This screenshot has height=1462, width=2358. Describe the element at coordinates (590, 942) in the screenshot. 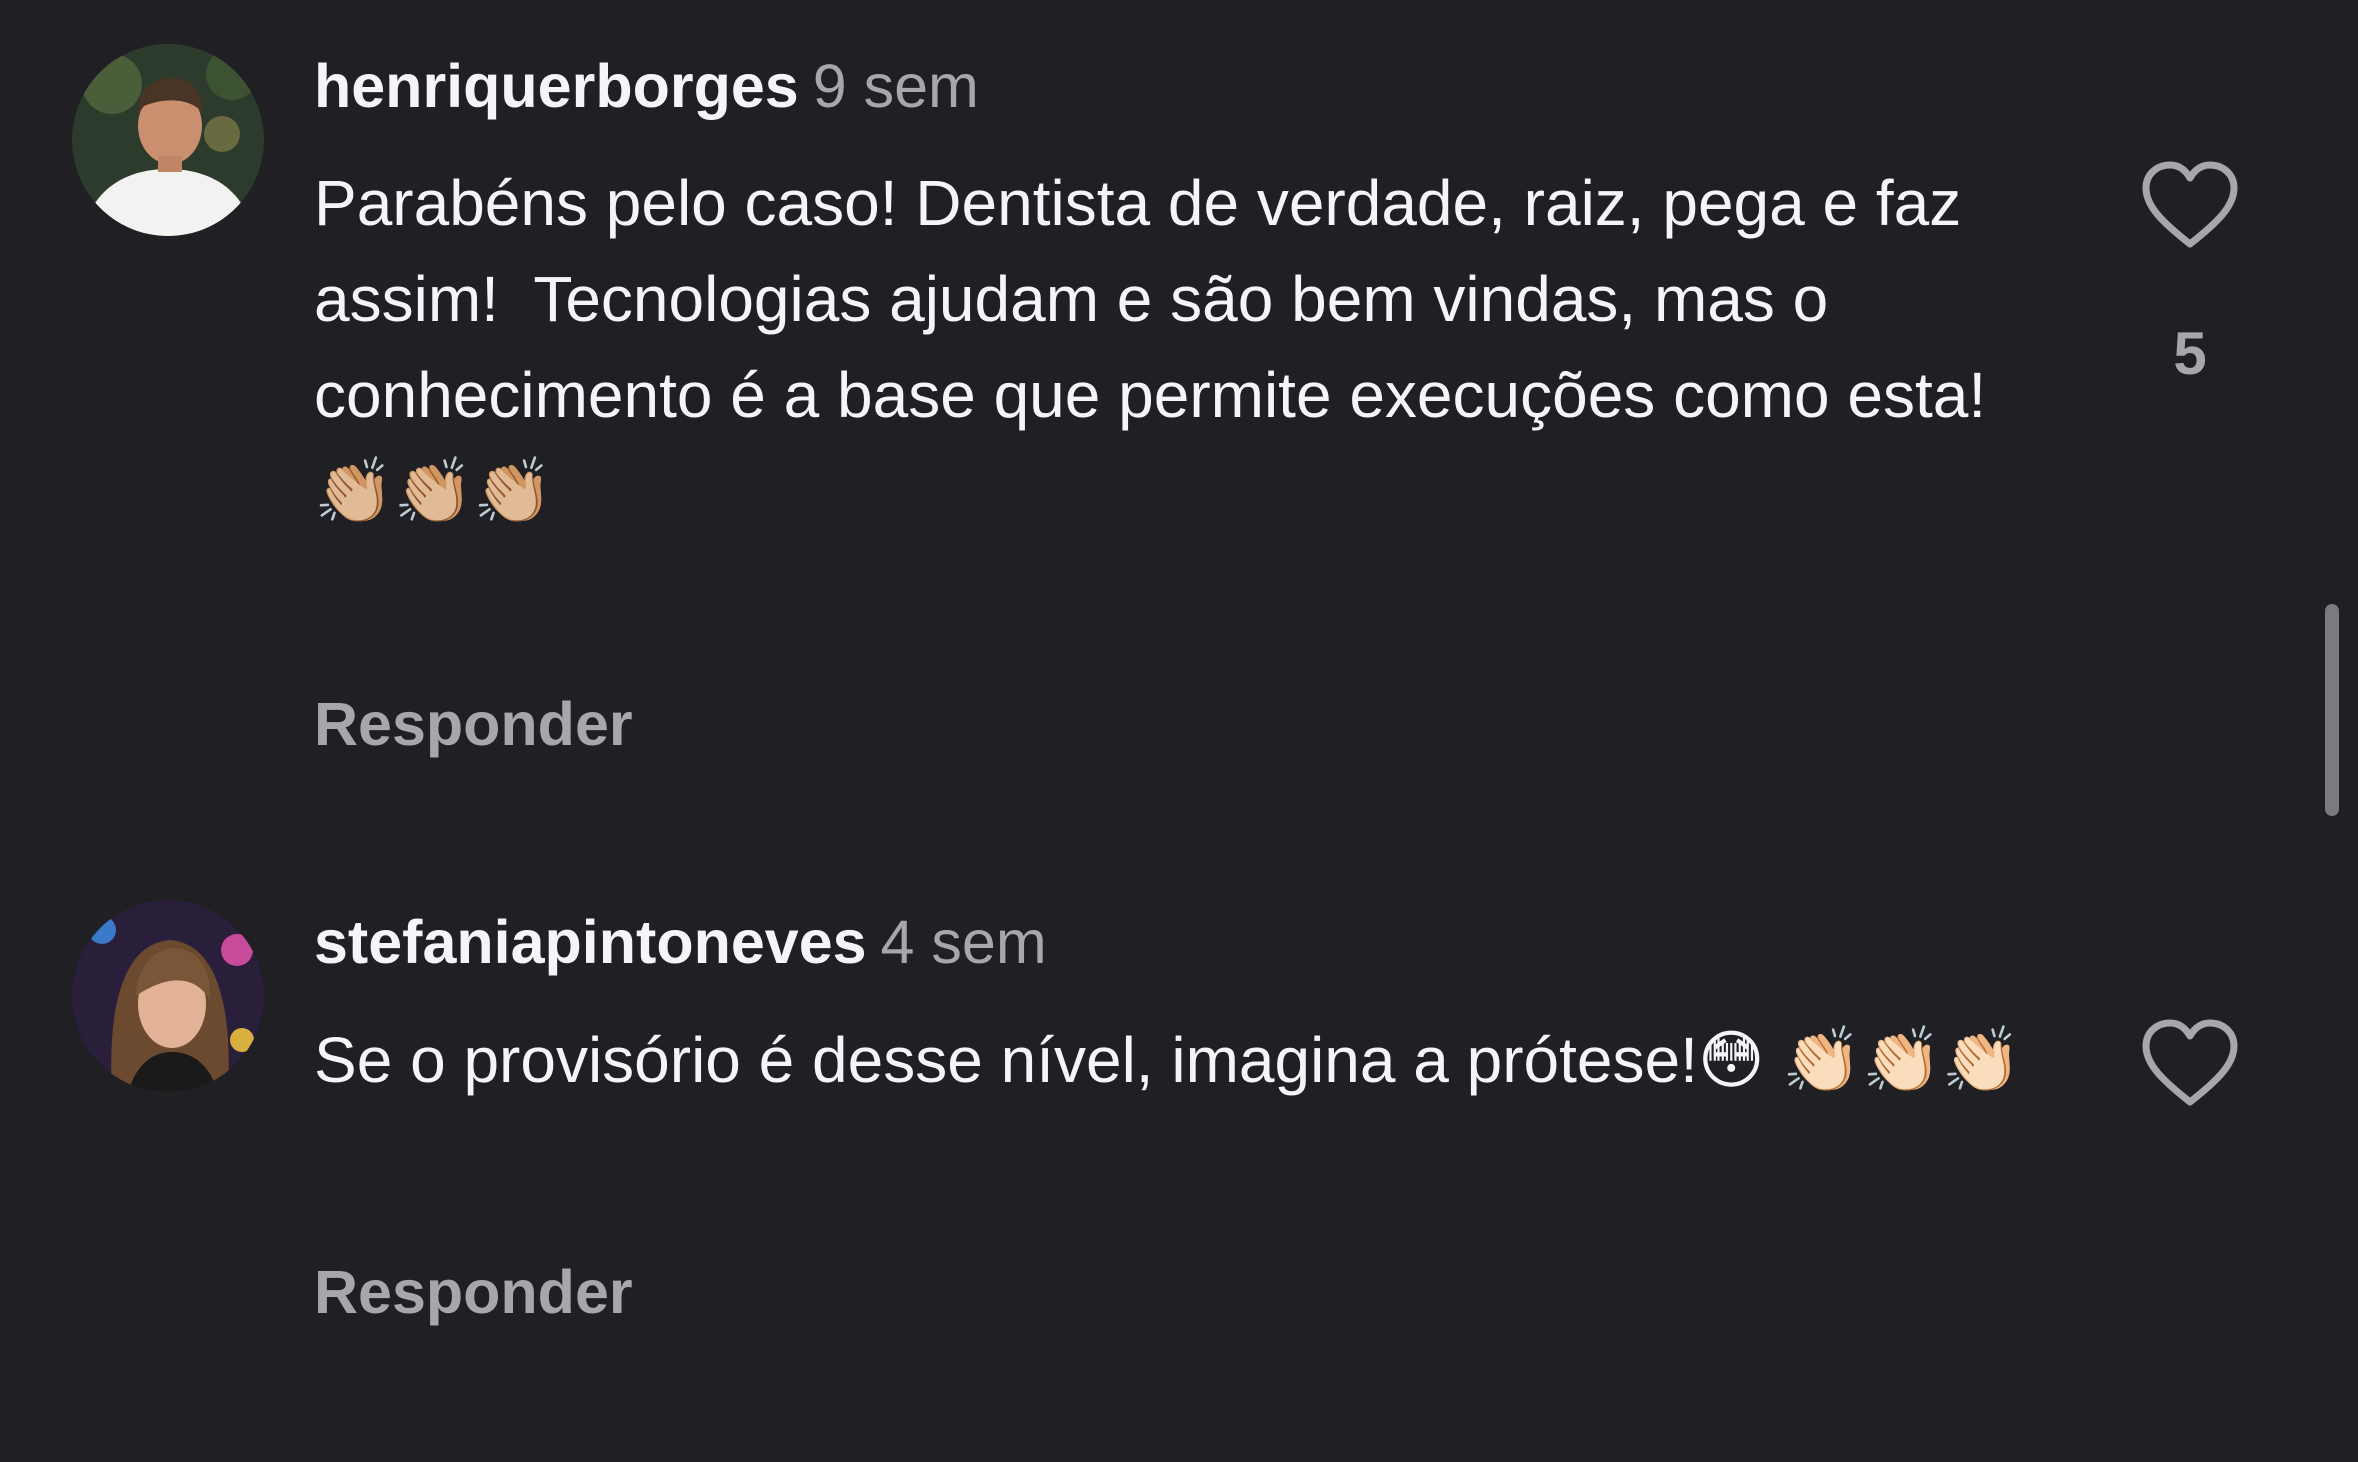

I see `username: stefaniapintoneves` at that location.